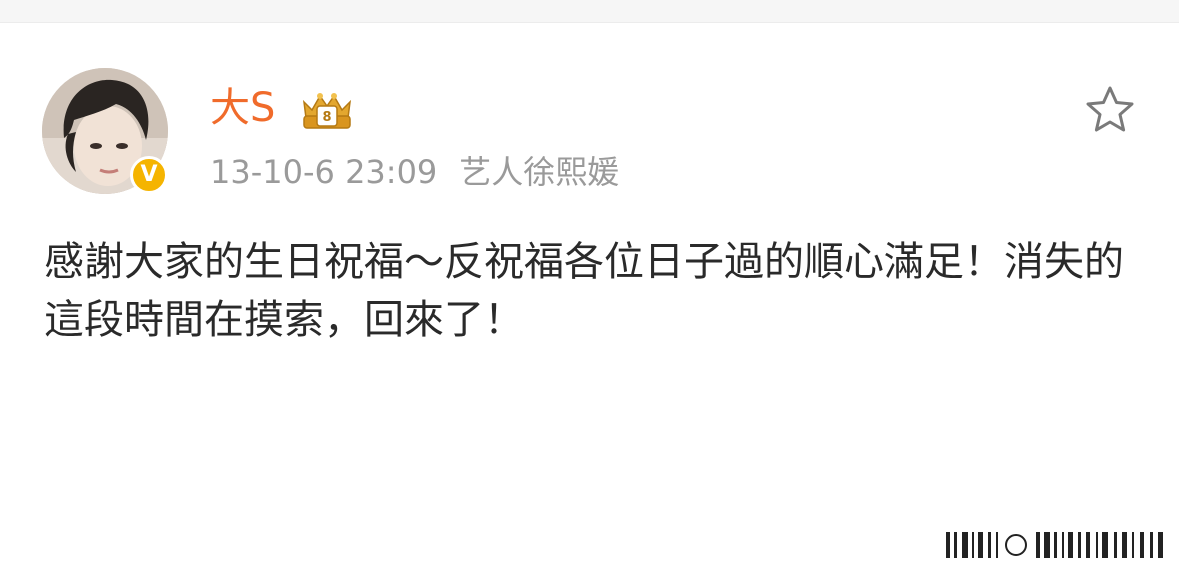 This screenshot has height=575, width=1179. I want to click on gold-crown-fan-badge-icon: 8, so click(327, 111).